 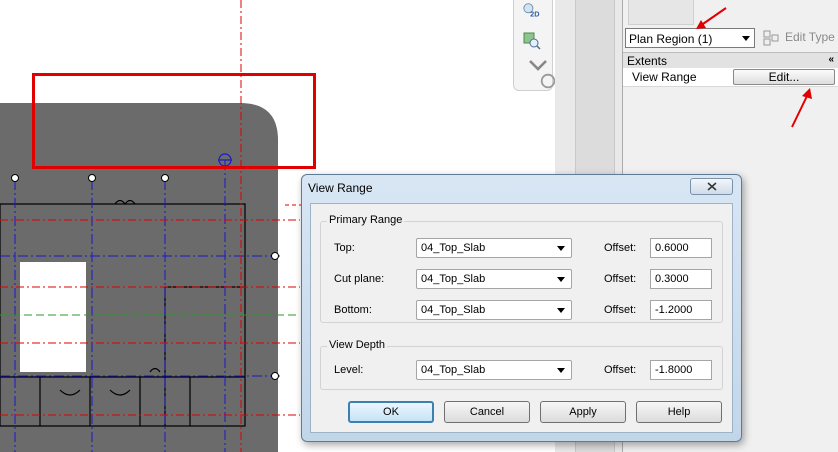 I want to click on view-depth-offset-label: Offset:, so click(x=620, y=370).